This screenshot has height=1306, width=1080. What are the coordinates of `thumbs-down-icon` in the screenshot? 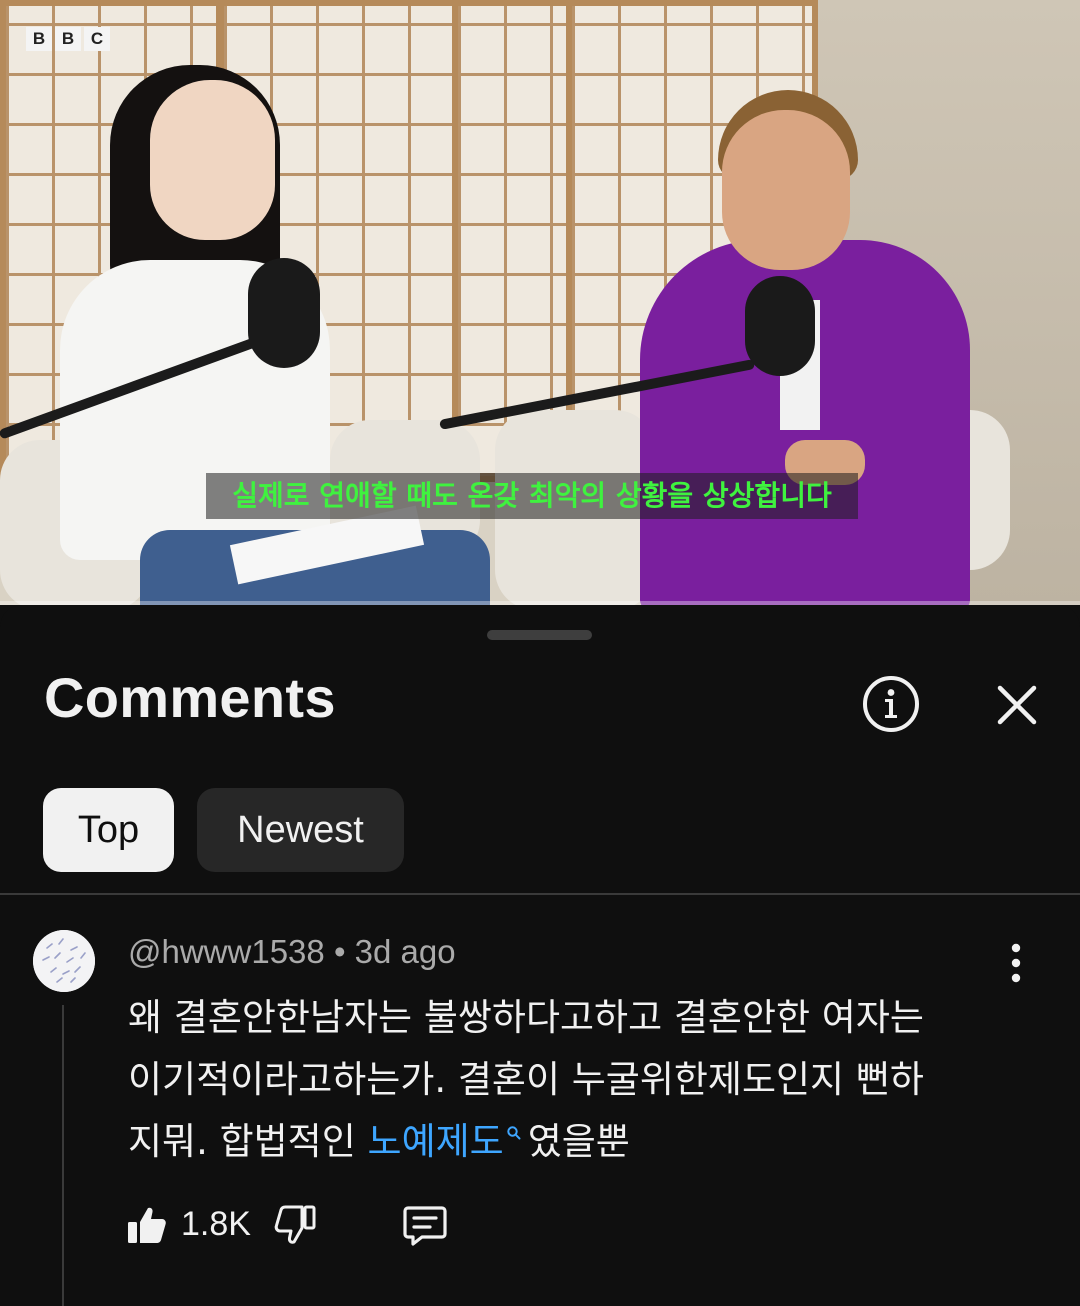 It's located at (295, 1224).